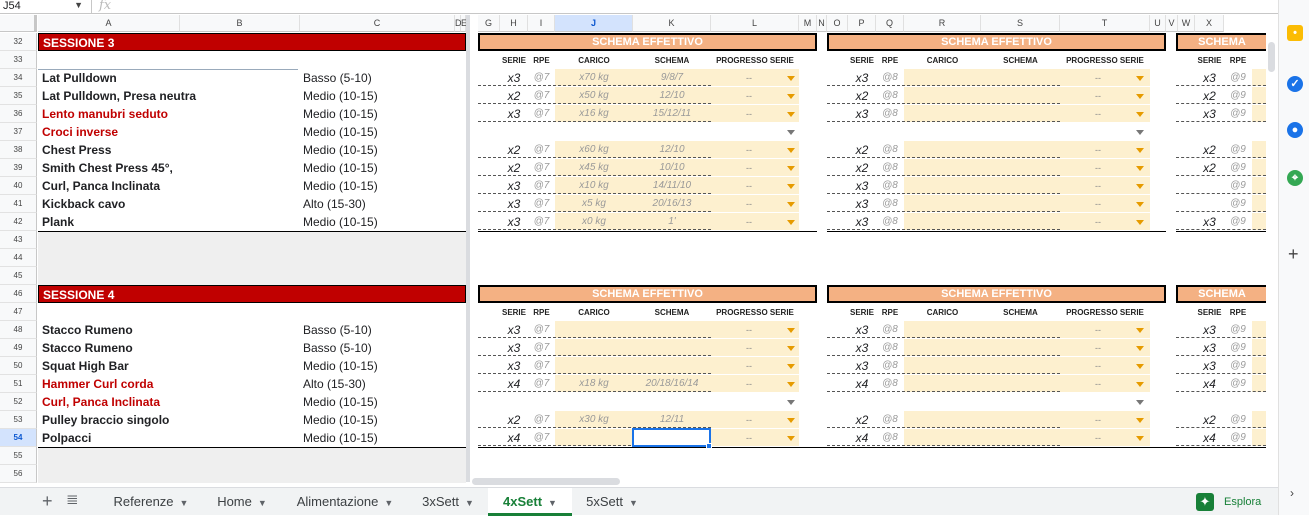 Image resolution: width=1309 pixels, height=517 pixels. What do you see at coordinates (18, 222) in the screenshot?
I see `row-header: 42` at bounding box center [18, 222].